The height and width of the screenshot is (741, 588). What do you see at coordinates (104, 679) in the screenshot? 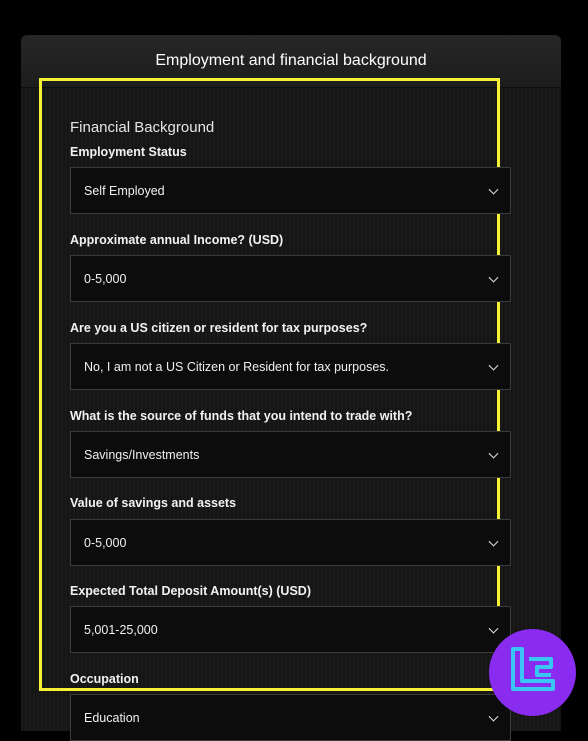
I see `occupation-label: Occupation` at bounding box center [104, 679].